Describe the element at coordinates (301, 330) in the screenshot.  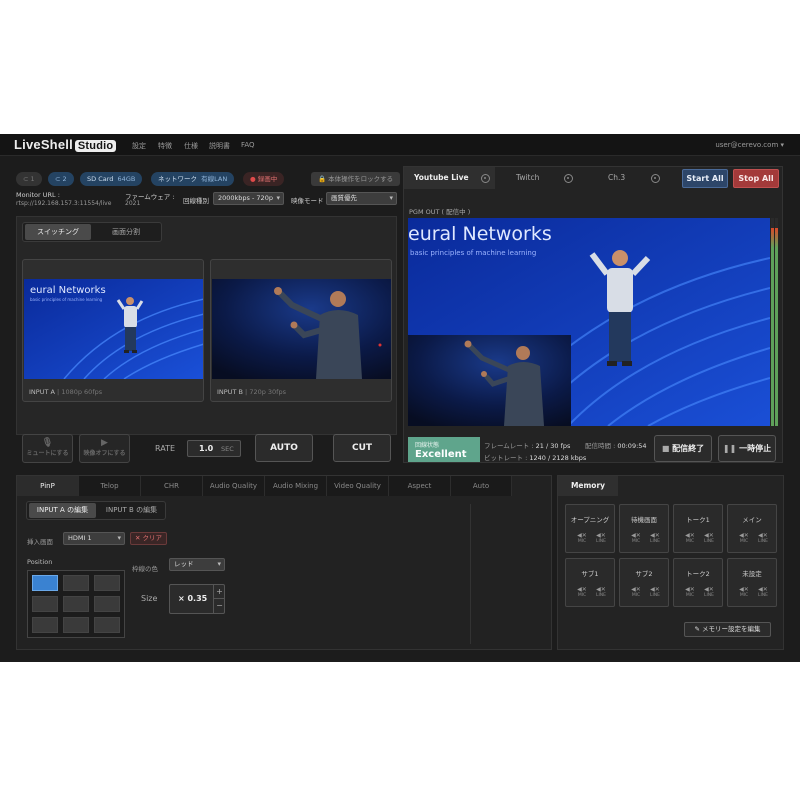
I see `input-b-preview: INPUT B | 720p 30fps` at that location.